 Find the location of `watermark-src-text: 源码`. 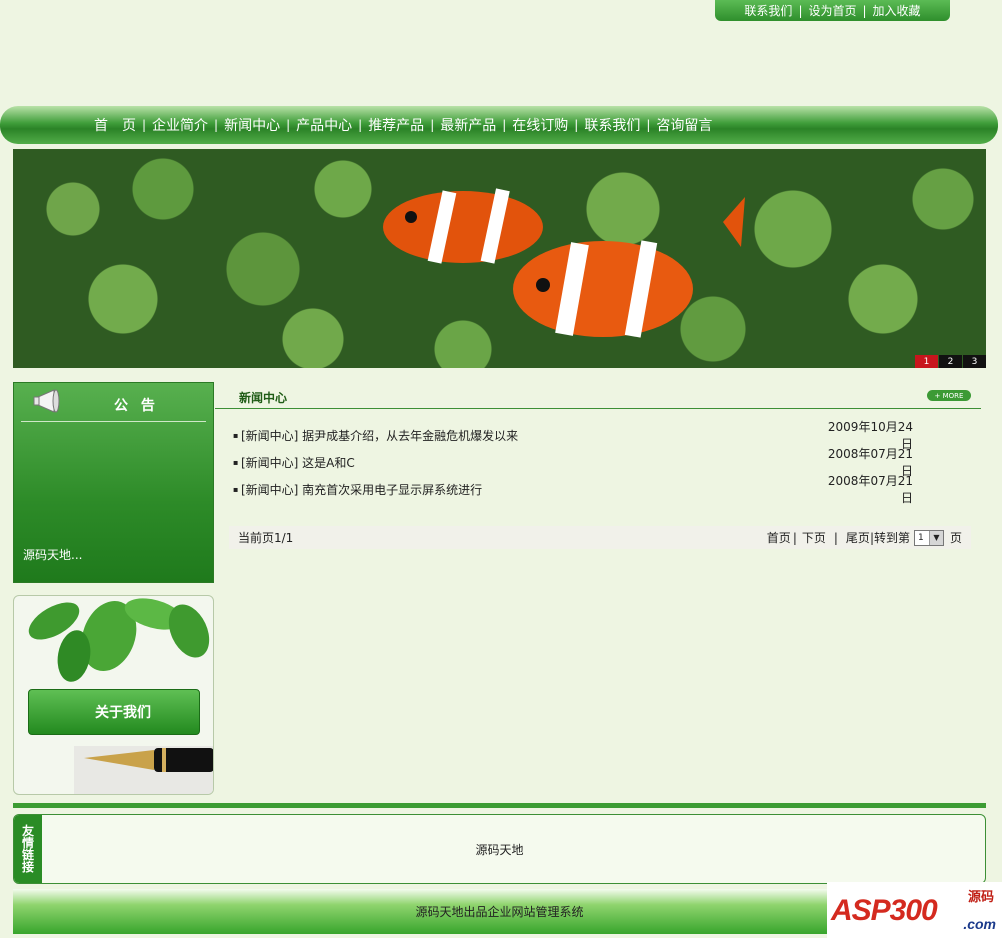

watermark-src-text: 源码 is located at coordinates (980, 897).